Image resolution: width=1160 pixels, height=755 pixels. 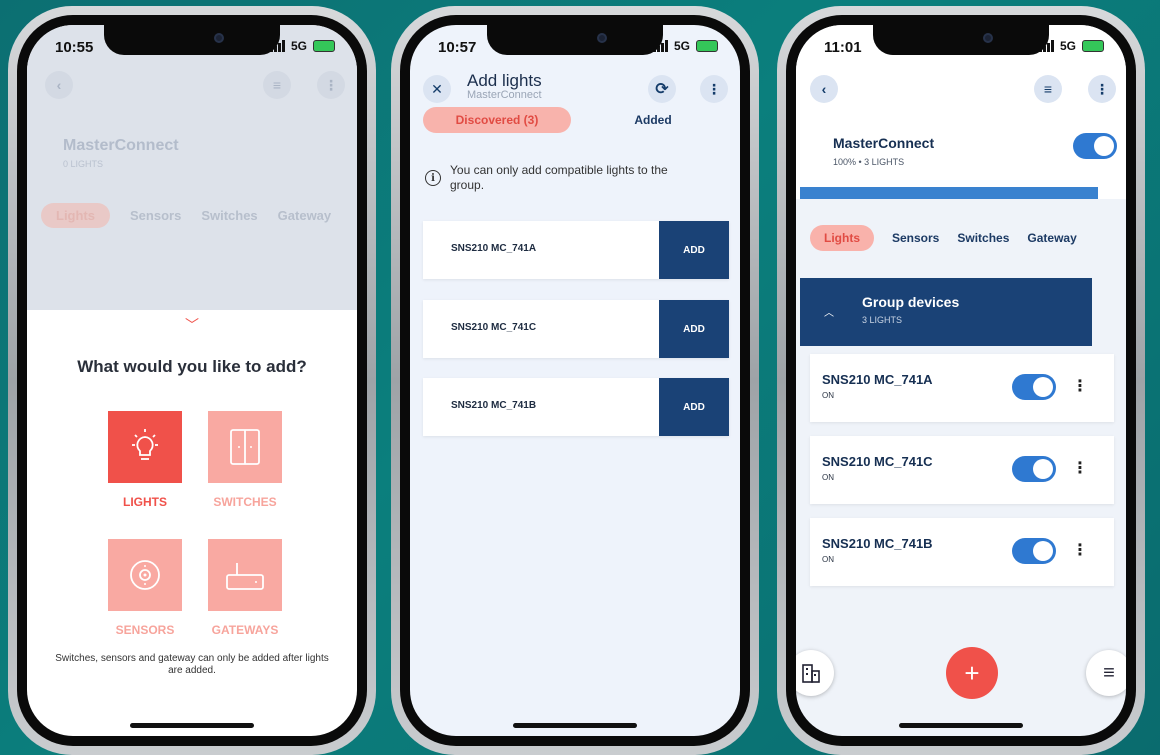 I want to click on tab-bar: Lights Sensors Switches Gateway, so click(x=943, y=238).